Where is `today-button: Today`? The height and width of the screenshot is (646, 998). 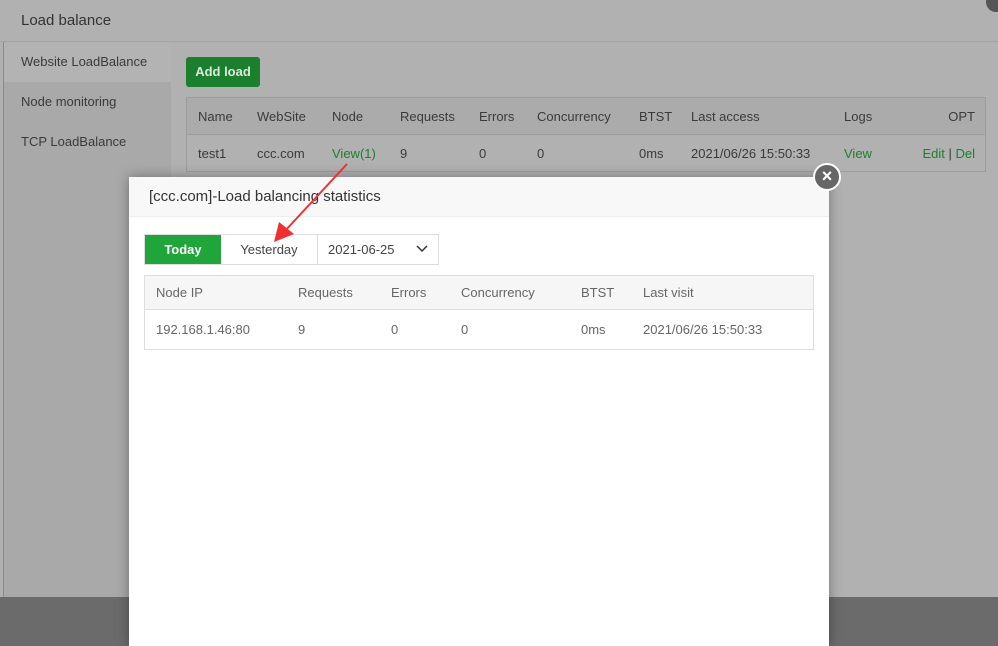
today-button: Today is located at coordinates (183, 249).